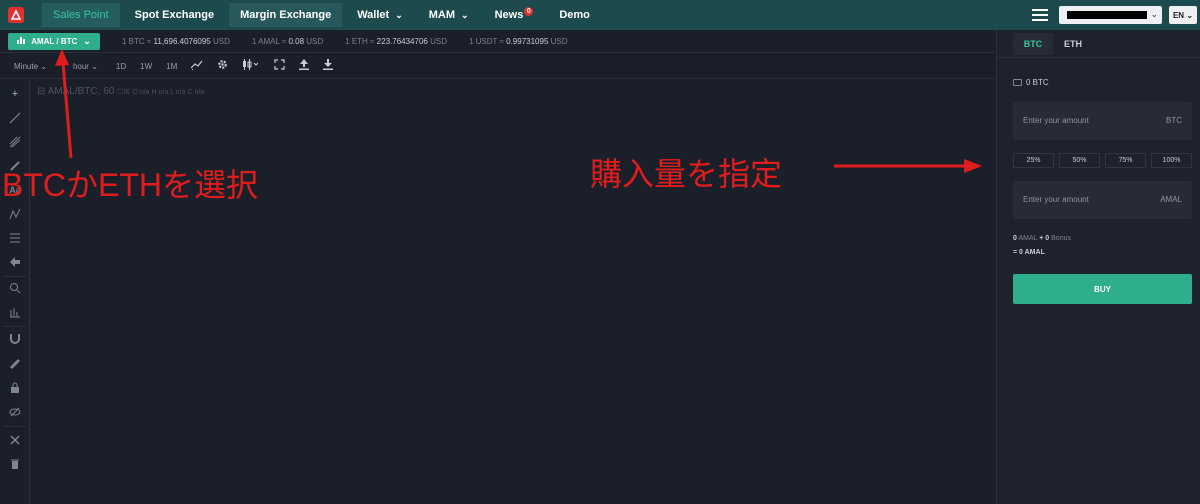 The height and width of the screenshot is (504, 1200). What do you see at coordinates (15, 118) in the screenshot?
I see `trend-line-icon` at bounding box center [15, 118].